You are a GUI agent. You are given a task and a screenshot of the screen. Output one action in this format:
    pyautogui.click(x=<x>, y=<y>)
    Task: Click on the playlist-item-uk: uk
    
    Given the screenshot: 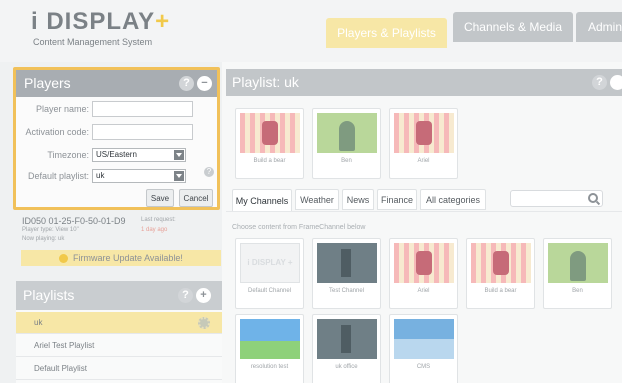 What is the action you would take?
    pyautogui.click(x=119, y=323)
    